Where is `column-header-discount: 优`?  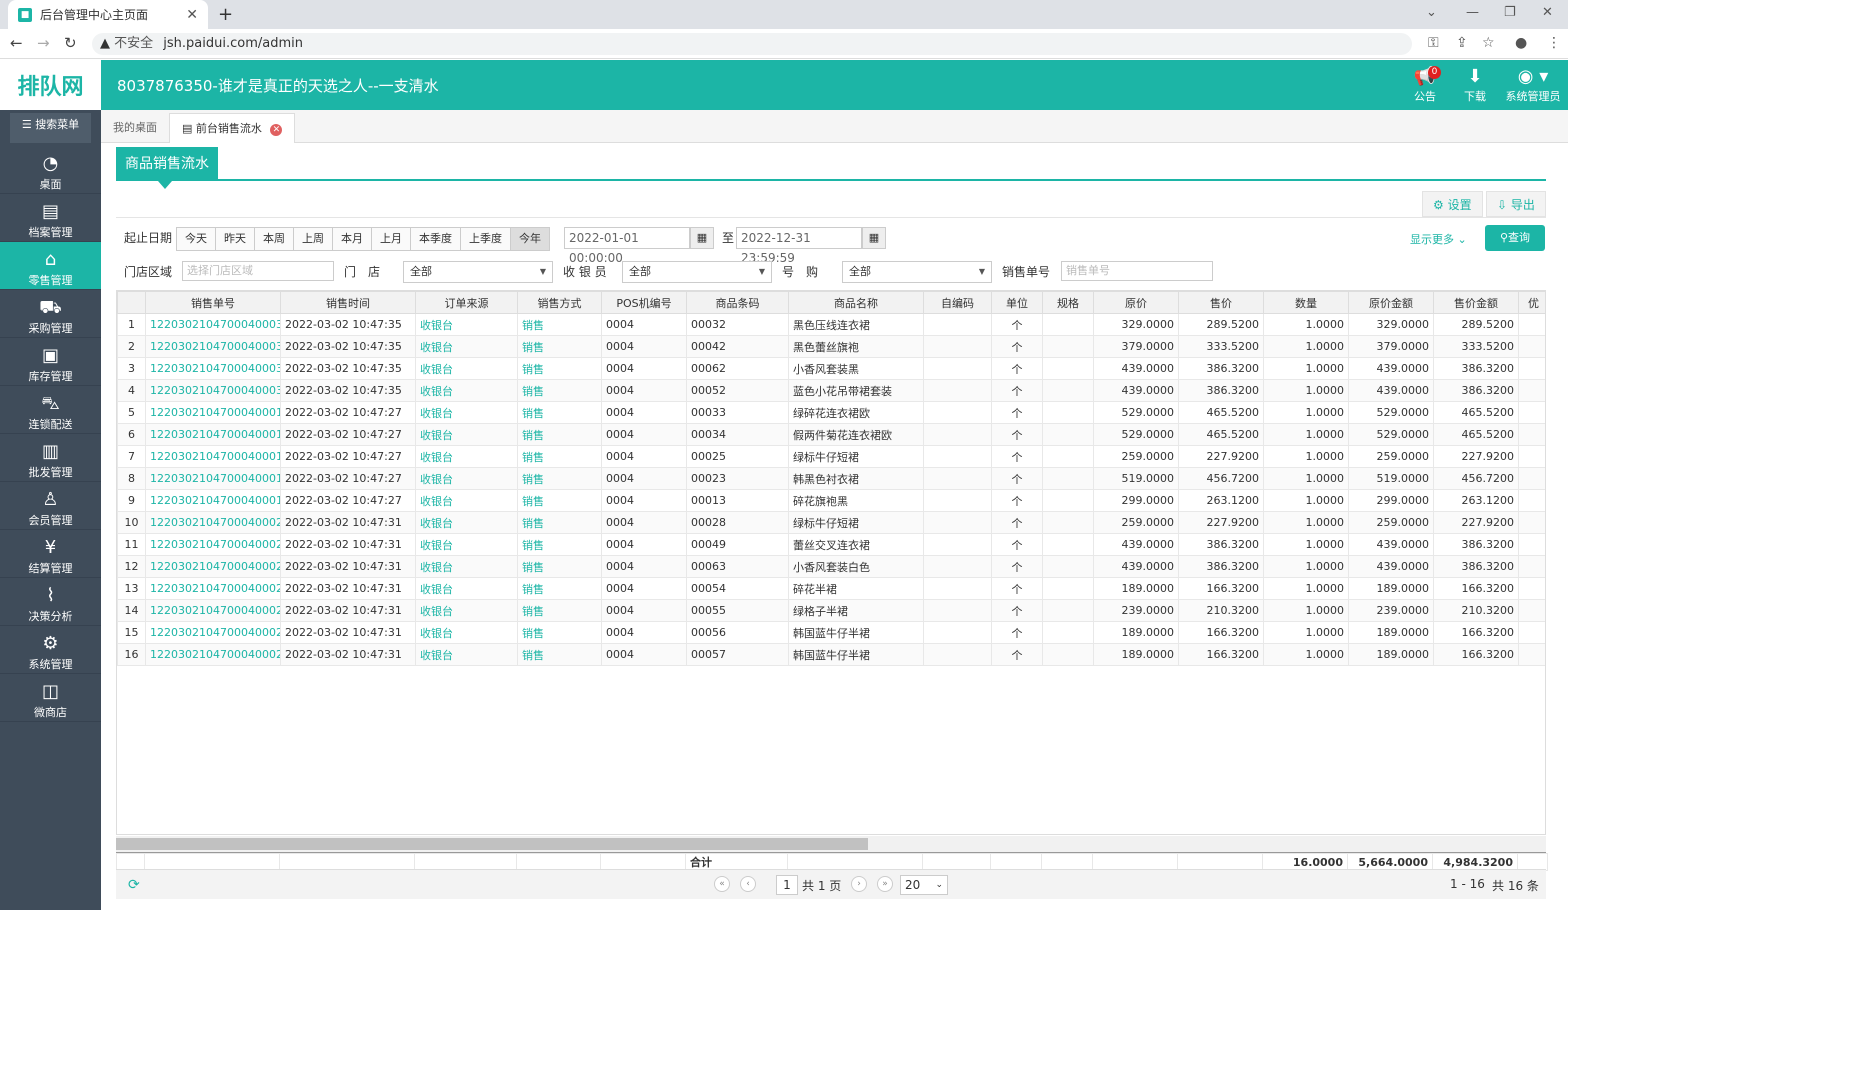
column-header-discount: 优 is located at coordinates (1531, 302).